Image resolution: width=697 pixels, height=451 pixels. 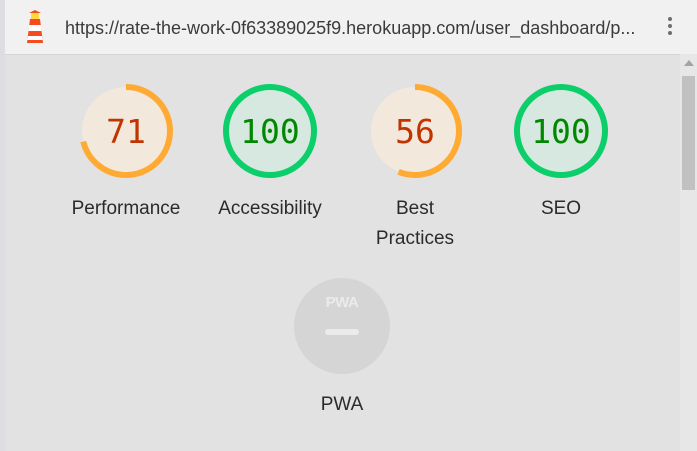 I want to click on performance-label: Performance, so click(x=126, y=208).